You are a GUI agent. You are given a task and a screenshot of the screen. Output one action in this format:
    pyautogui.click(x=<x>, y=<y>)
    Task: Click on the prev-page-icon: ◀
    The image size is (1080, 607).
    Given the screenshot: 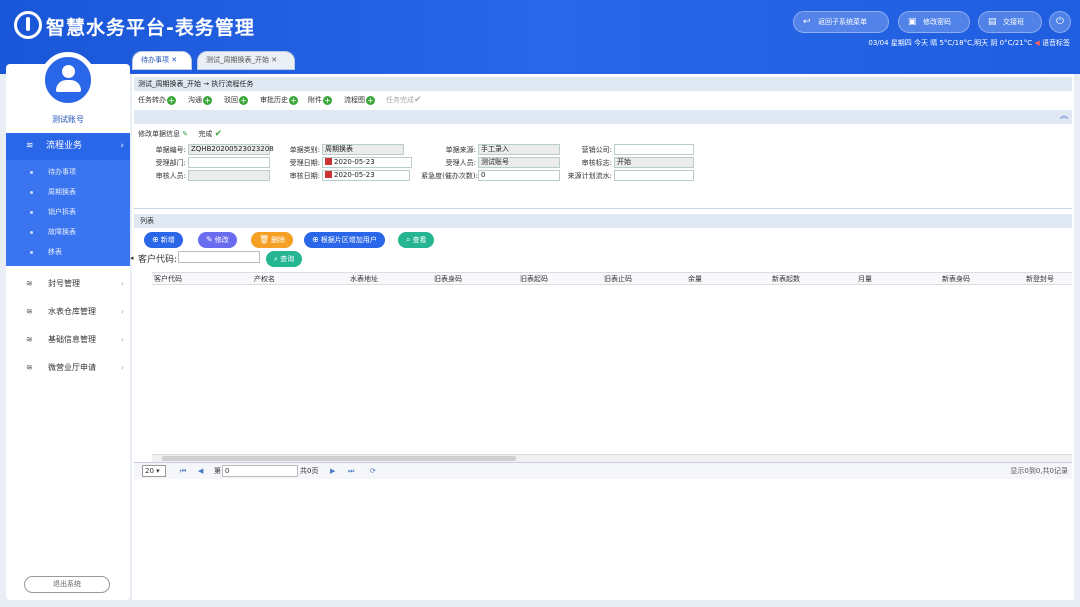 What is the action you would take?
    pyautogui.click(x=200, y=471)
    